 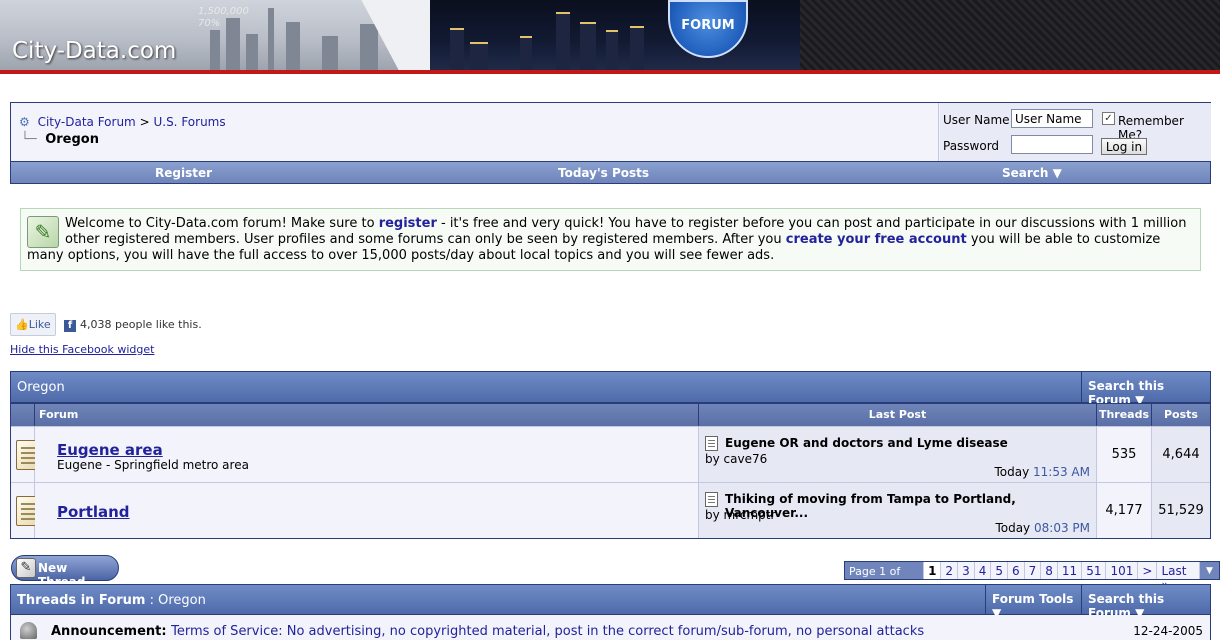 What do you see at coordinates (24, 122) in the screenshot?
I see `forum-home-icon: ⚙` at bounding box center [24, 122].